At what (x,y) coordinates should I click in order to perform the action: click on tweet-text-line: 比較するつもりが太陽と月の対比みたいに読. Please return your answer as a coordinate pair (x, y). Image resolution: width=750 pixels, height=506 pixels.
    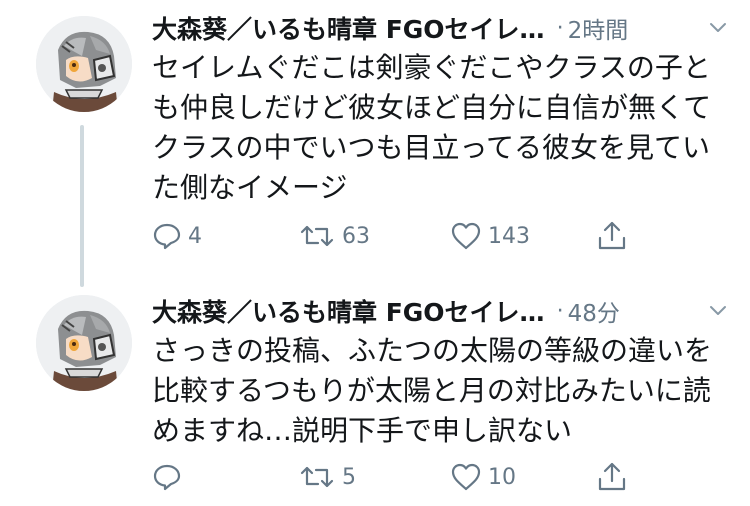
    Looking at the image, I should click on (431, 390).